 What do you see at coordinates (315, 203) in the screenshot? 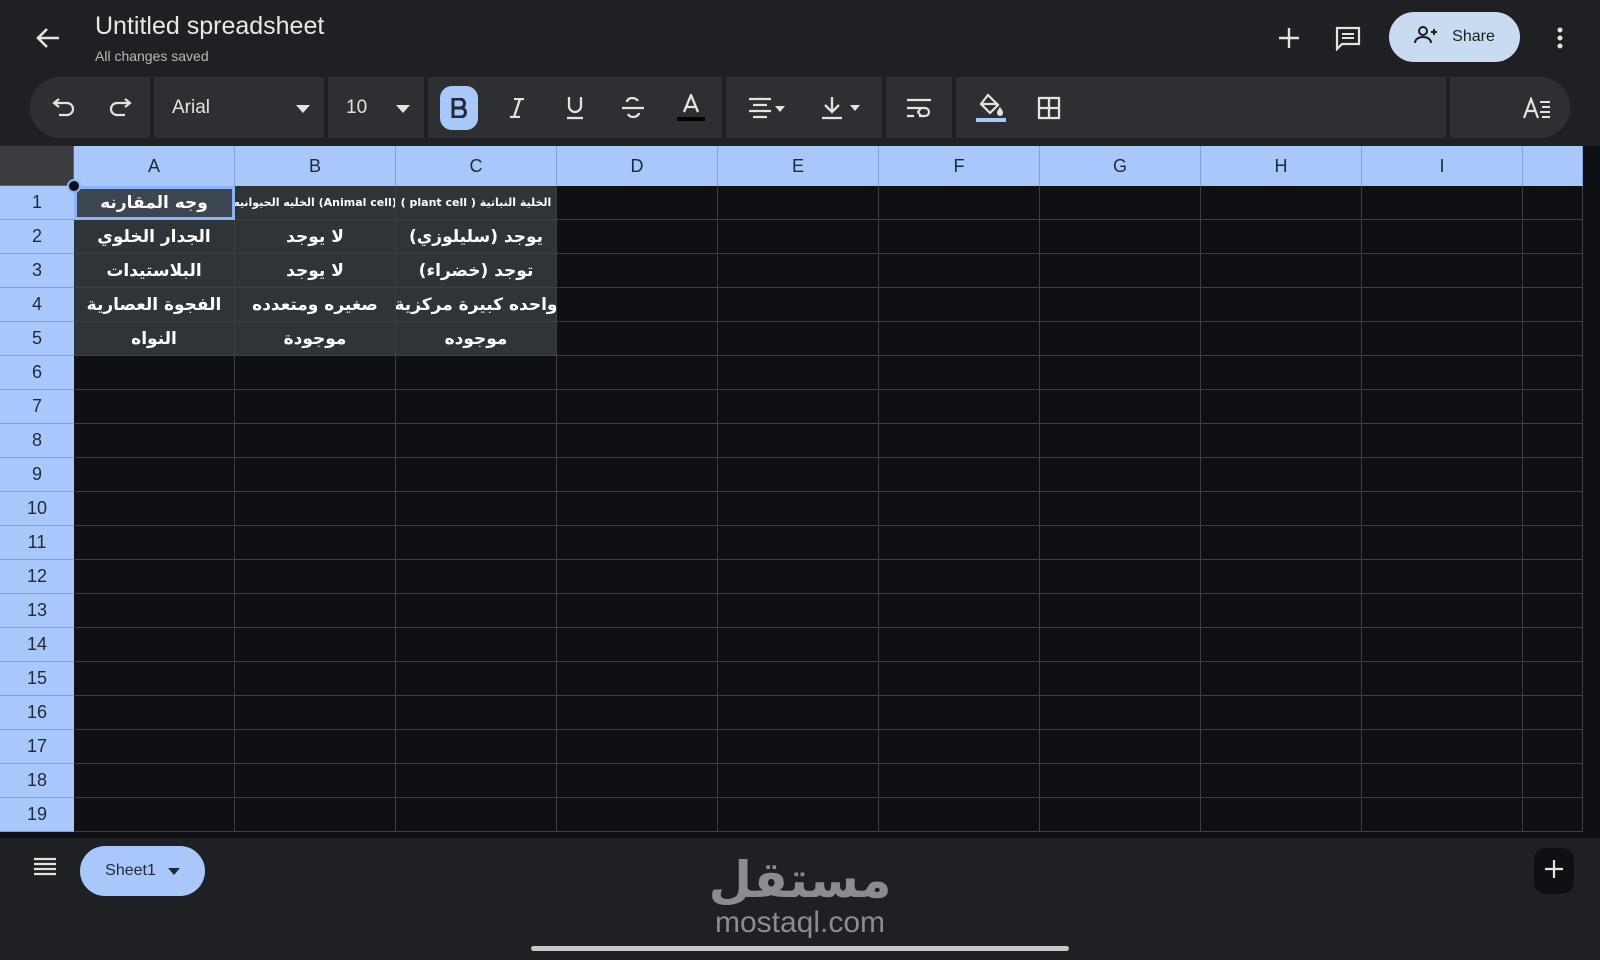
I see `cell: (Animal cell) الخليه الحيوانيه` at bounding box center [315, 203].